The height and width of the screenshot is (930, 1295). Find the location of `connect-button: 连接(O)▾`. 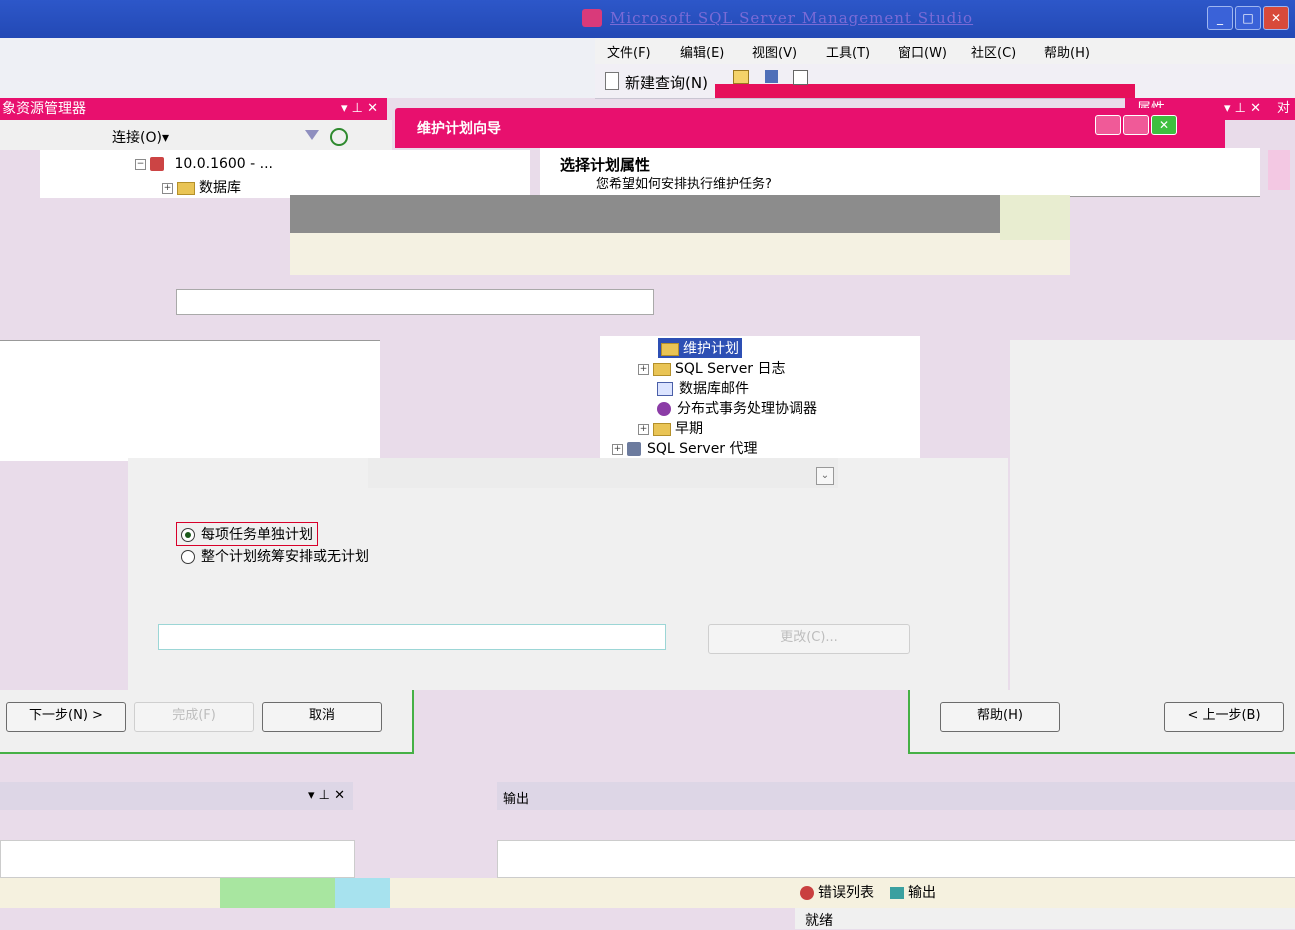

connect-button: 连接(O)▾ is located at coordinates (140, 137).